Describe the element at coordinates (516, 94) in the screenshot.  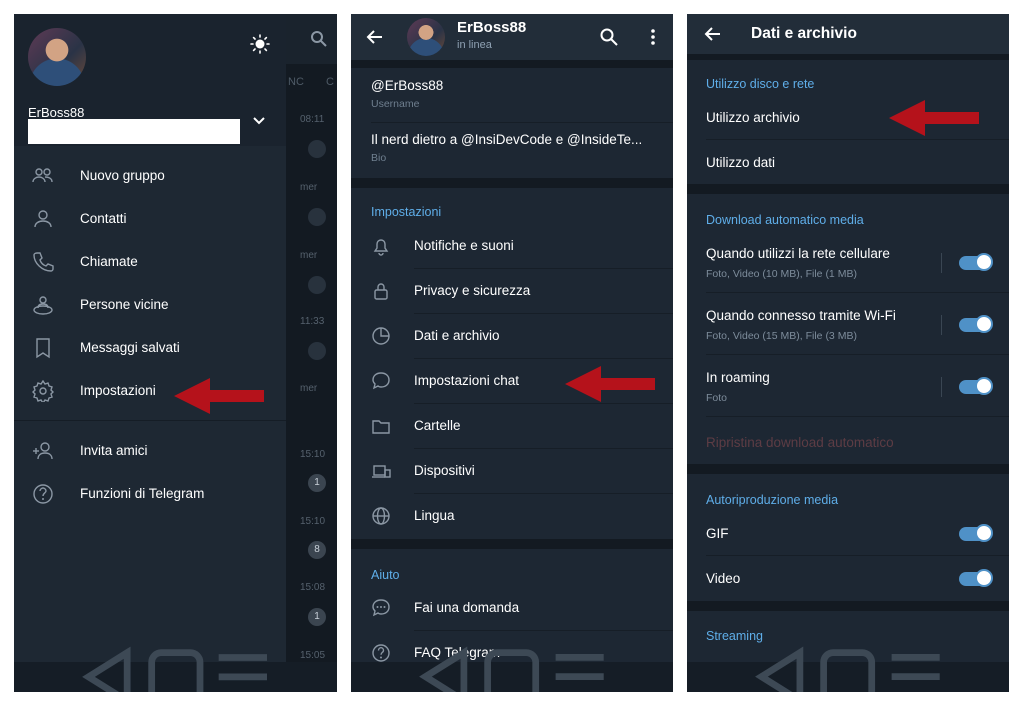
I see `username-row: @ErBoss88 Username` at that location.